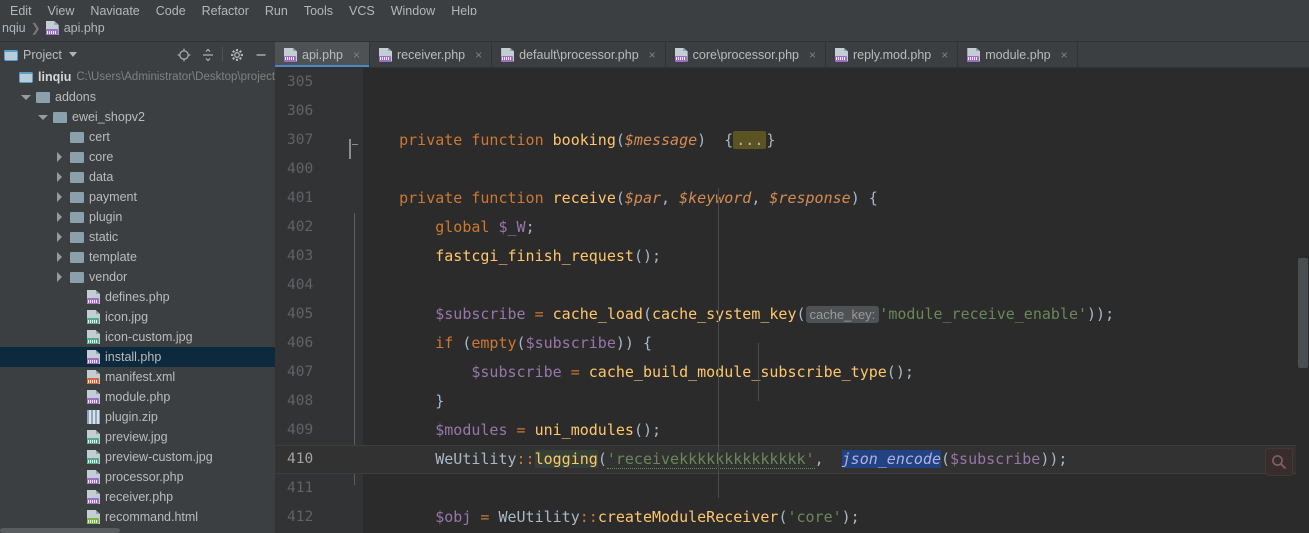  What do you see at coordinates (323, 54) in the screenshot?
I see `editor-tab-api-php: api.php ×` at bounding box center [323, 54].